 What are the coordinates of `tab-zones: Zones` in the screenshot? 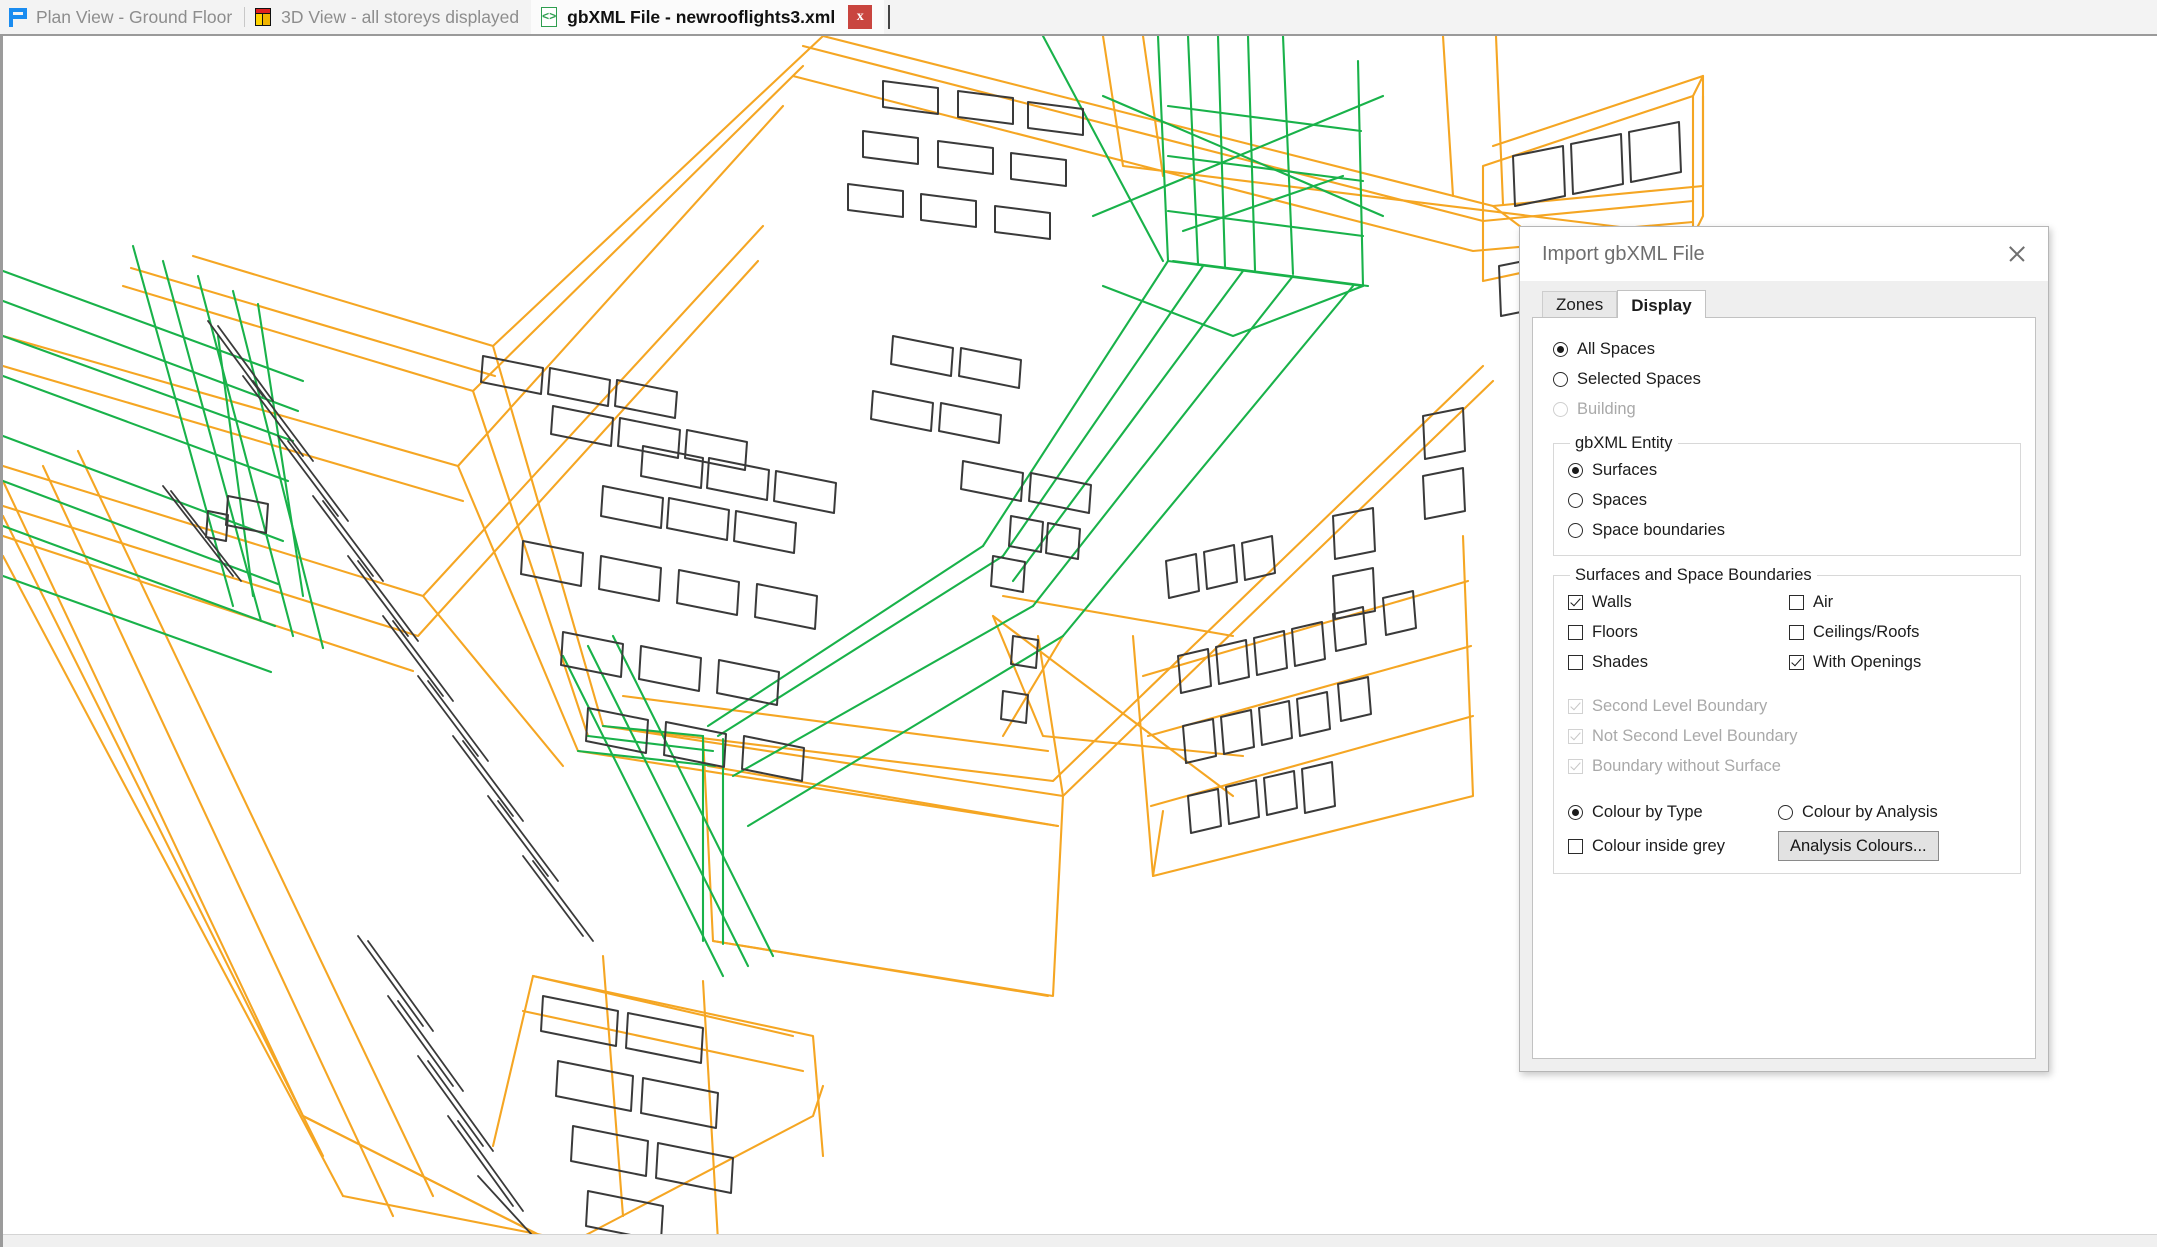 It's located at (1580, 304).